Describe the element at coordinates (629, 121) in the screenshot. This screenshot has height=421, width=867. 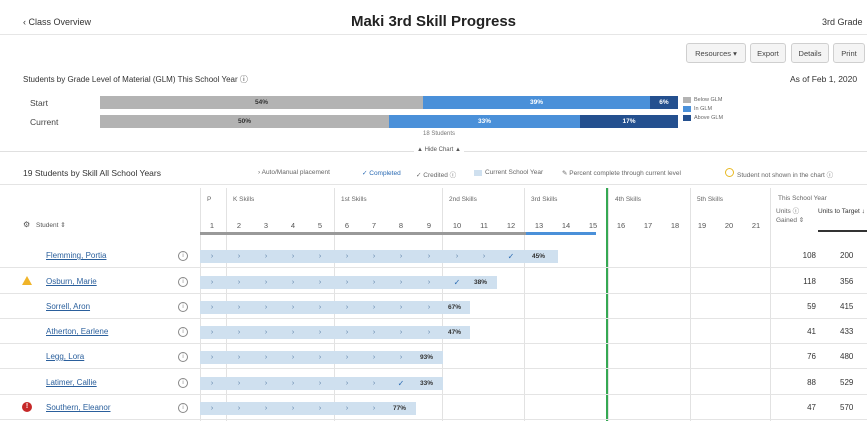
I see `current-above-pct: 17%` at that location.